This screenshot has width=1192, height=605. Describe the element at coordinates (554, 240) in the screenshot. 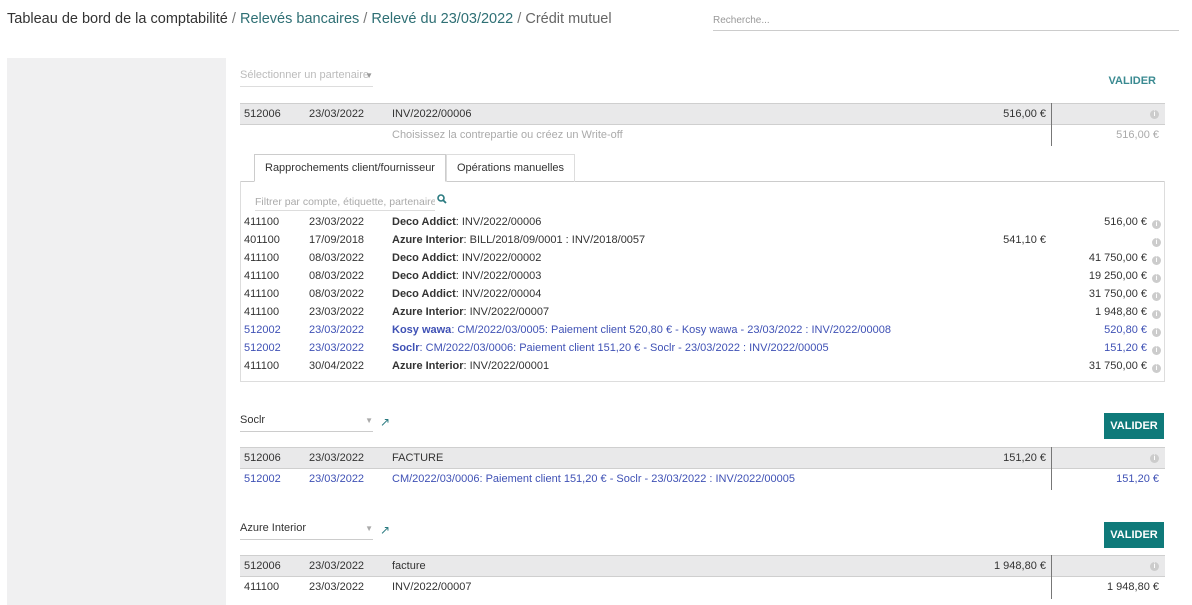

I see `reference: : BILL/2018/09/0001 : INV/2018/0057` at that location.